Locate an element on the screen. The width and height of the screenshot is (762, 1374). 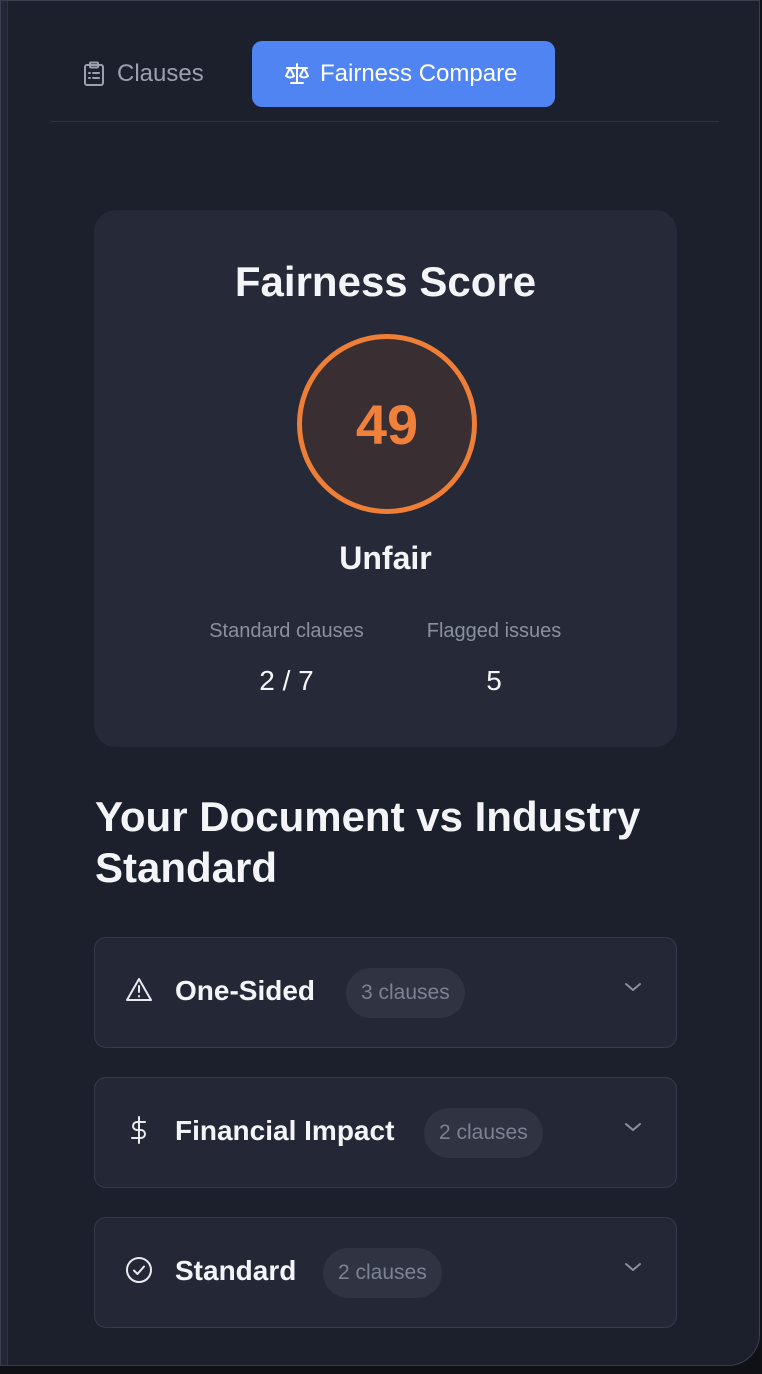
comparison-heading: Your Document vs Industry Standard is located at coordinates (368, 842).